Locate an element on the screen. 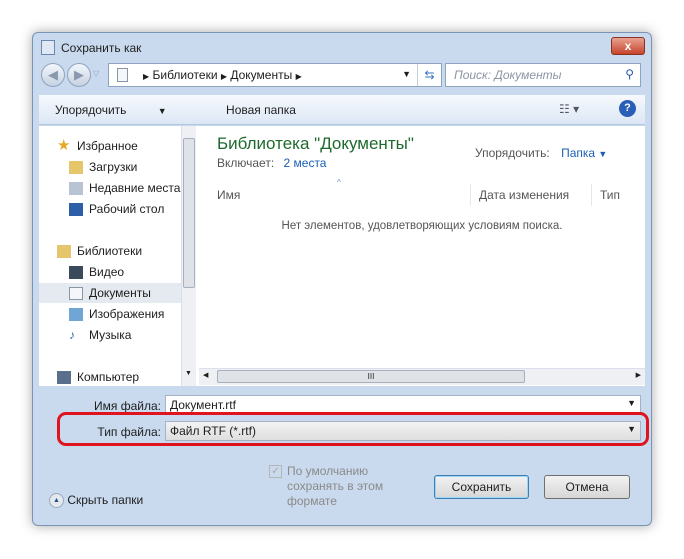 This screenshot has height=559, width=684. organize-button: Упорядочить ▼ is located at coordinates (125, 110).